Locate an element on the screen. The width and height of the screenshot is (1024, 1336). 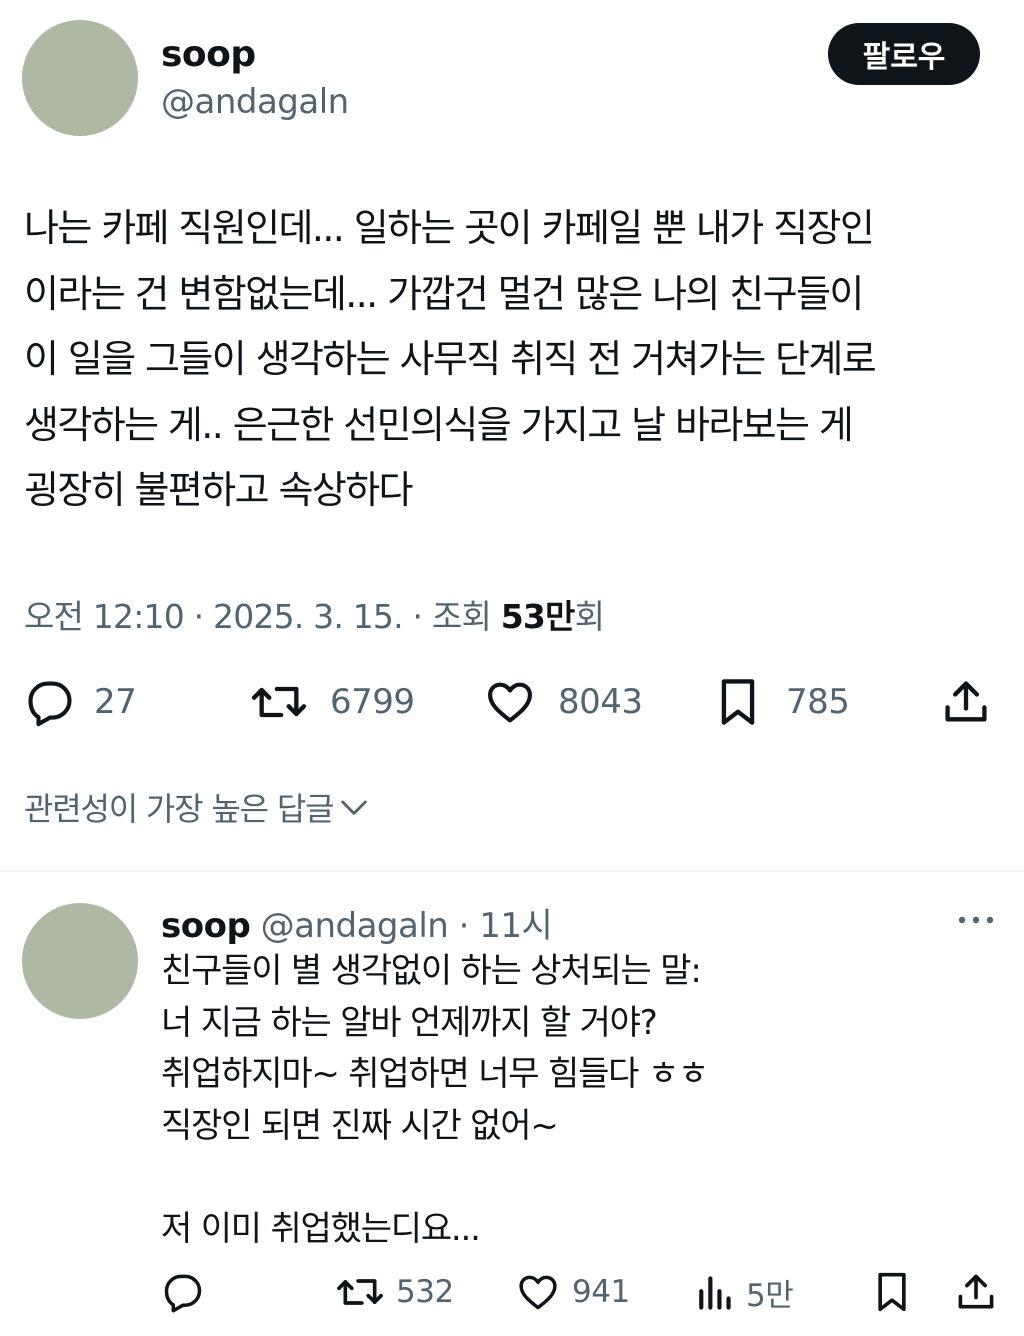
reply-avatar is located at coordinates (80, 961).